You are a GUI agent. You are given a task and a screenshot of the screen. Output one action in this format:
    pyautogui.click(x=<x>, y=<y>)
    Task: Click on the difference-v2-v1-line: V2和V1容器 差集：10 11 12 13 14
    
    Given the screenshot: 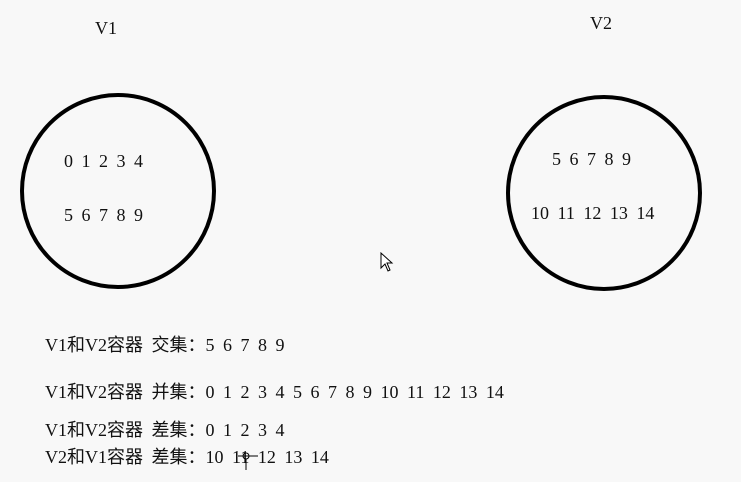 What is the action you would take?
    pyautogui.click(x=187, y=456)
    